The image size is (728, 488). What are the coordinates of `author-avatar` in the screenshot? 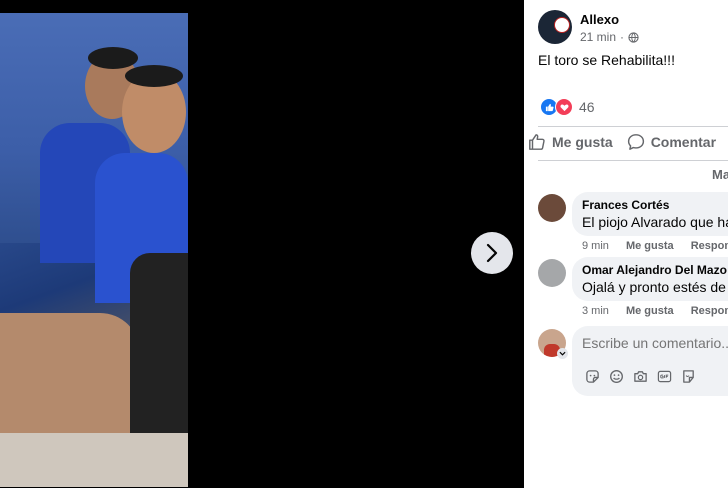 It's located at (555, 27).